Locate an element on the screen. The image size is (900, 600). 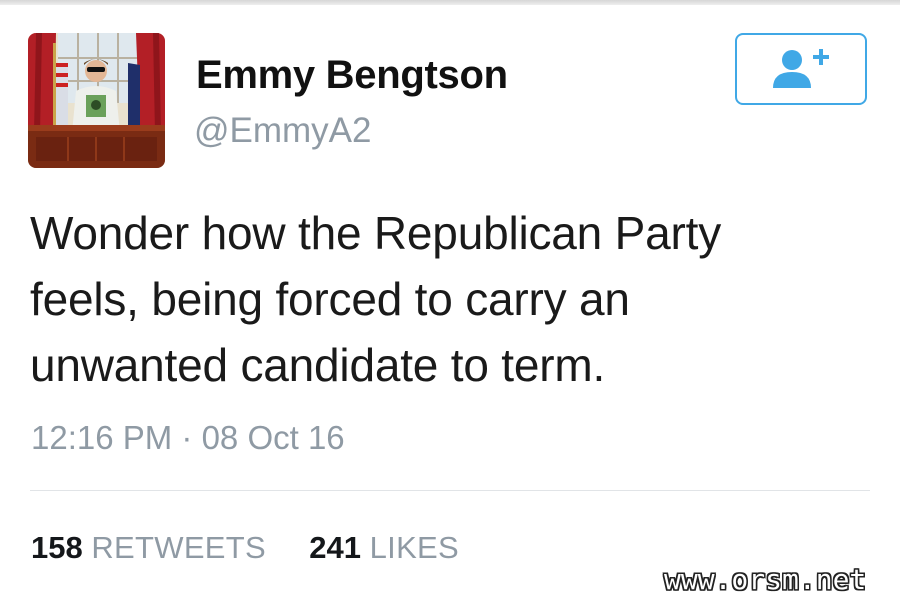
tweet-timestamp: 12:16 PM · 08 Oct 16 is located at coordinates (188, 438).